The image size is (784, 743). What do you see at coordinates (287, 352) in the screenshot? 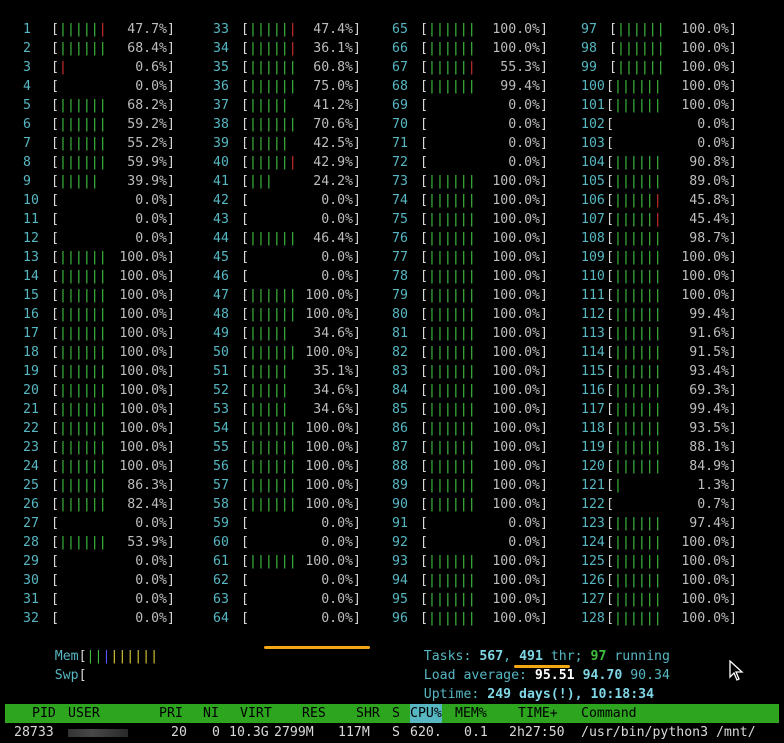
I see `cpu-meter-50: 50 [|||||| 100.0%]` at bounding box center [287, 352].